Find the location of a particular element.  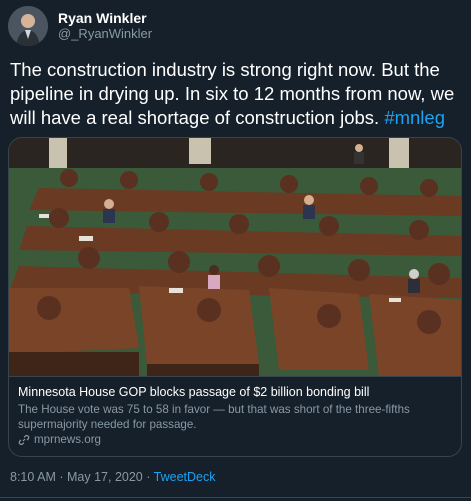

link-icon is located at coordinates (24, 439).